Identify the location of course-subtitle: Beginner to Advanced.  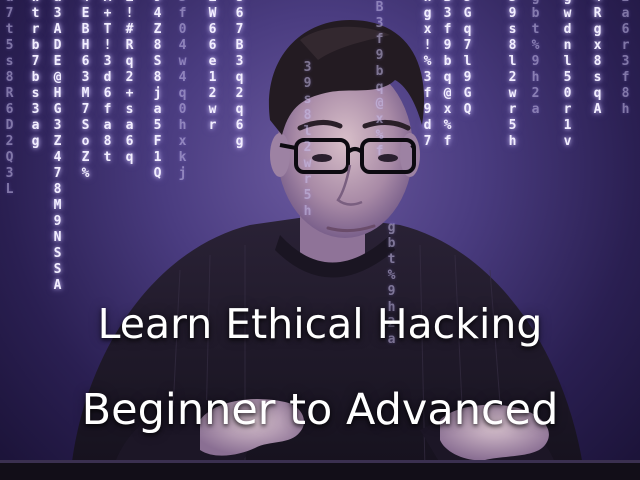
(320, 410).